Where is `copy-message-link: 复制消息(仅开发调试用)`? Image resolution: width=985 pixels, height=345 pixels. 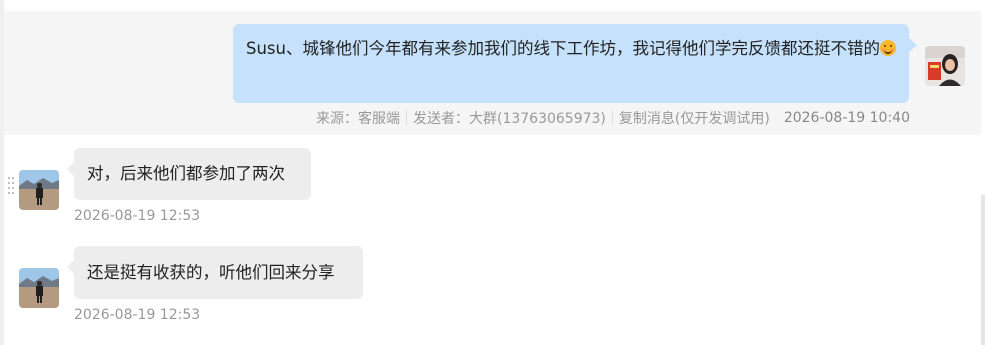
copy-message-link: 复制消息(仅开发调试用) is located at coordinates (694, 118).